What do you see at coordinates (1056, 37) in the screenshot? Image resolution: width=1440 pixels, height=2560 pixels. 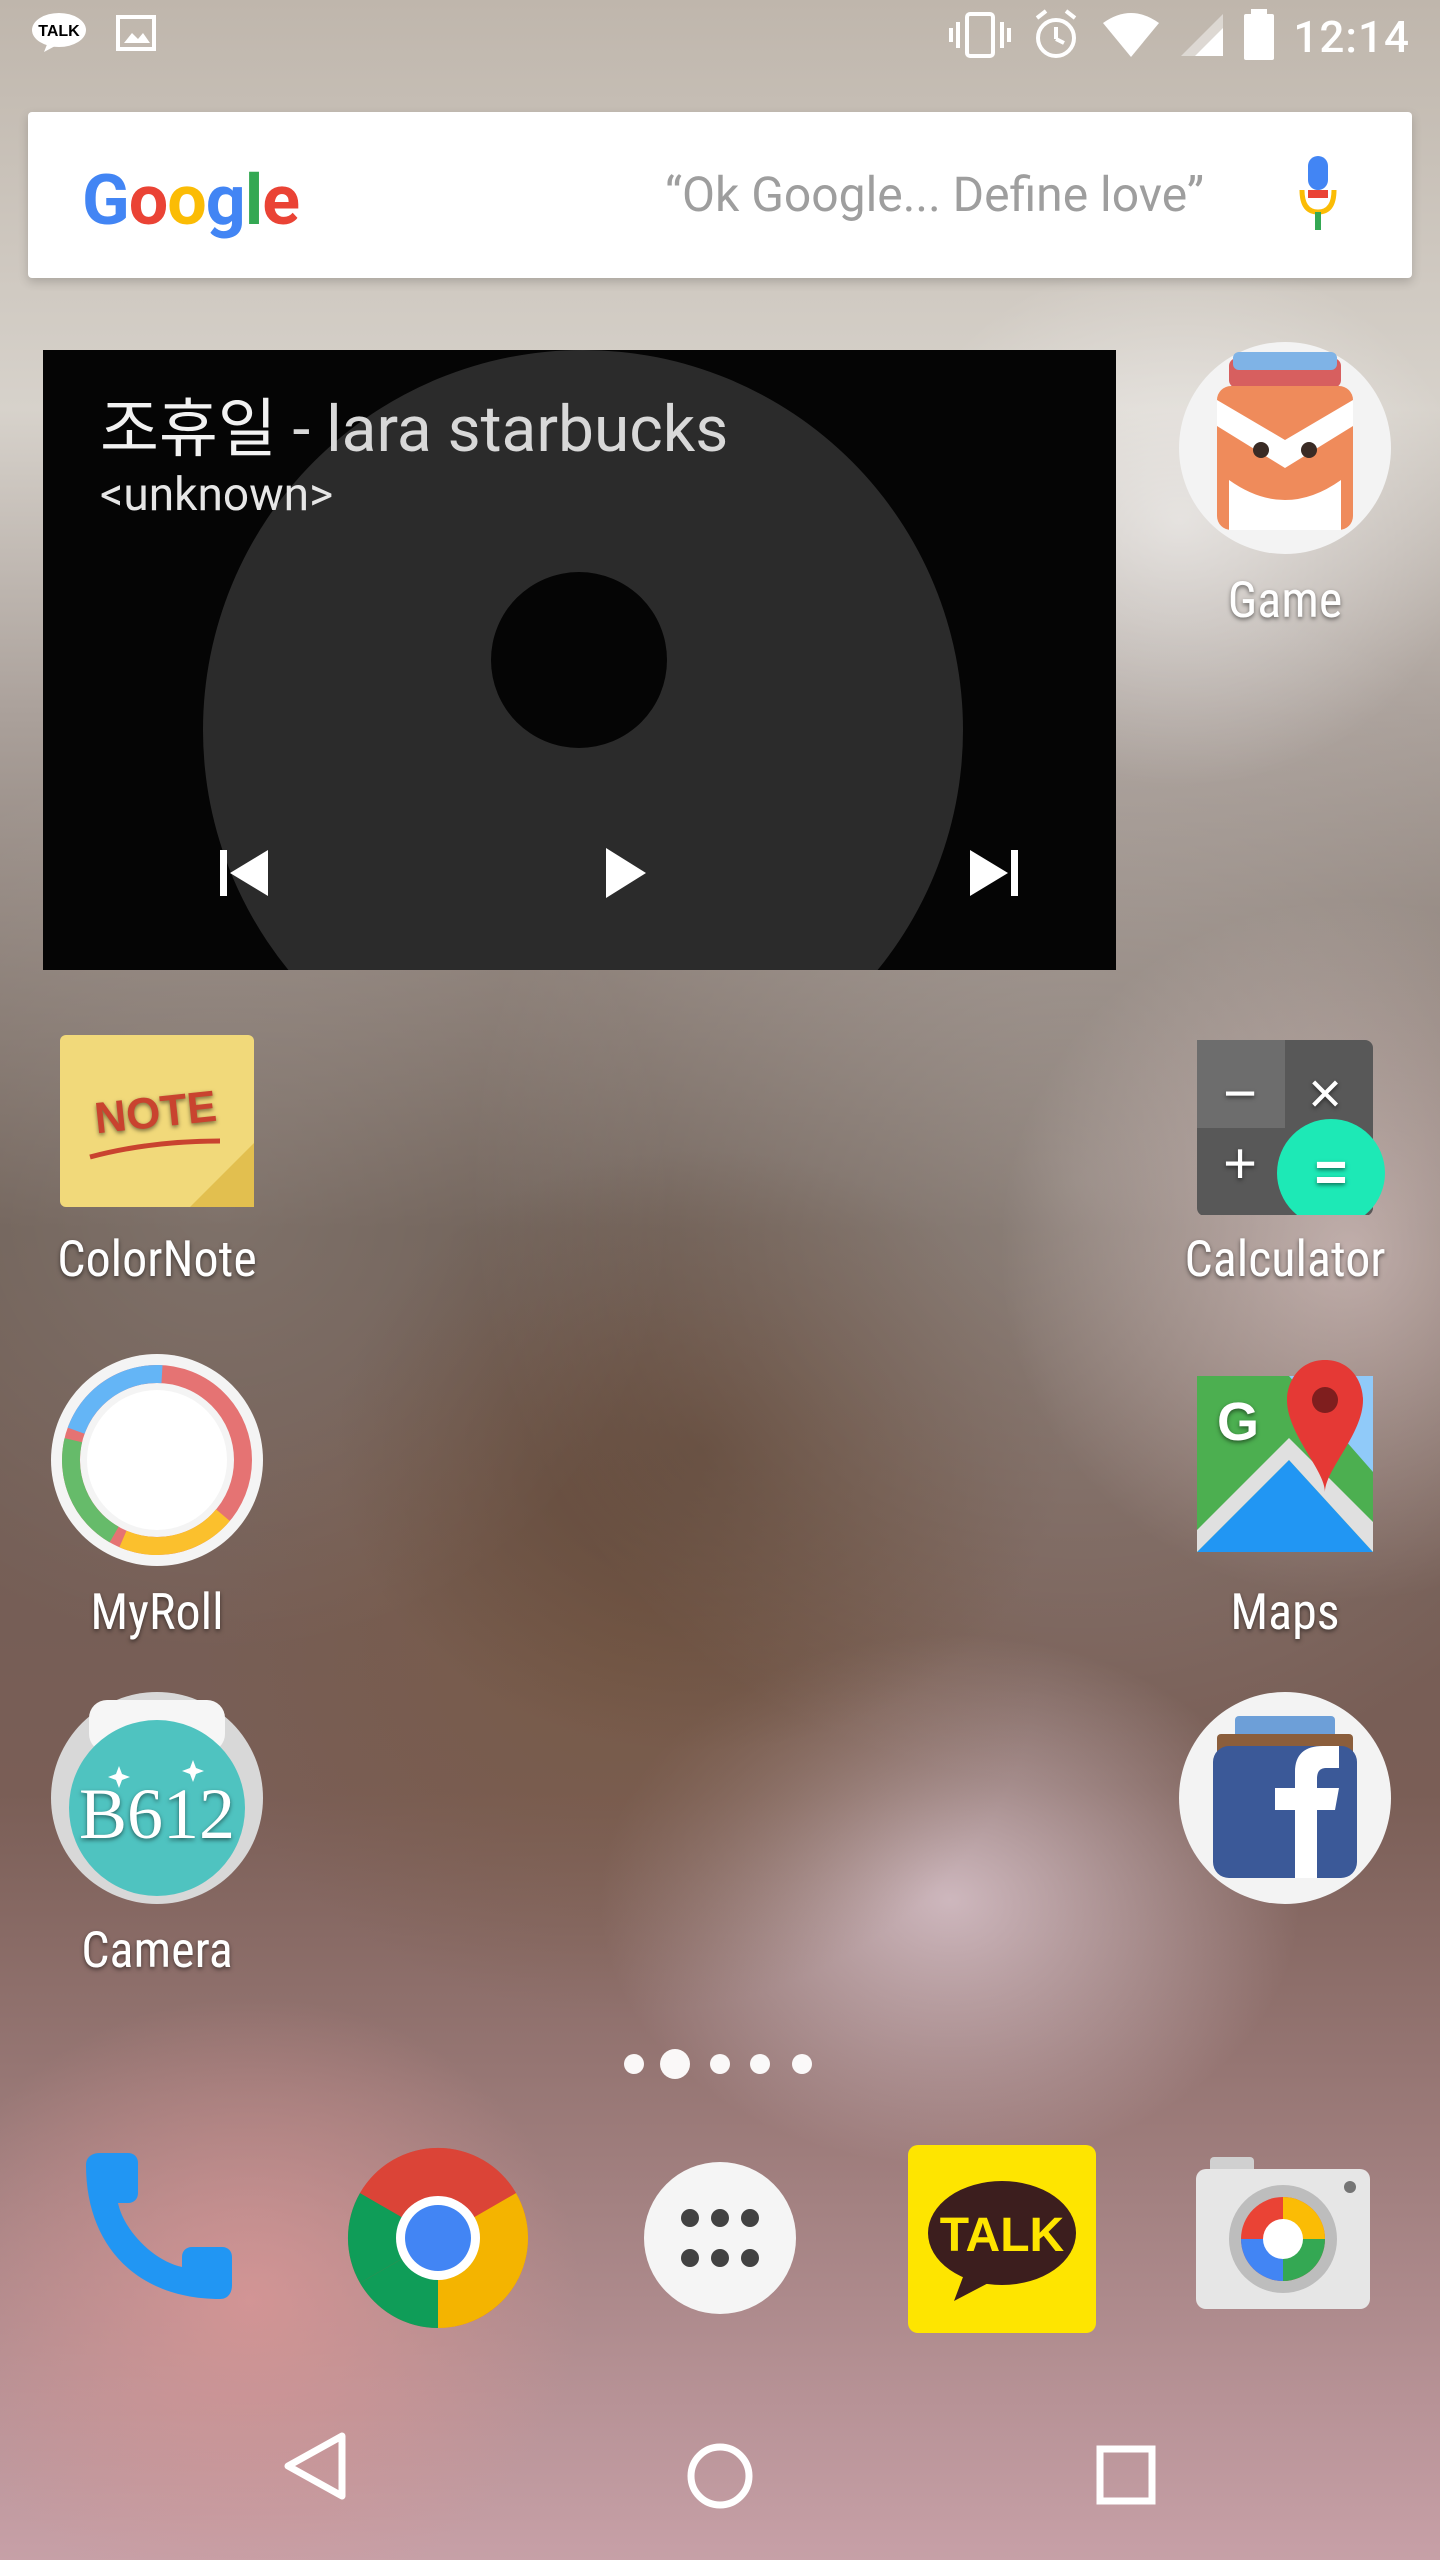 I see `alarm-icon` at bounding box center [1056, 37].